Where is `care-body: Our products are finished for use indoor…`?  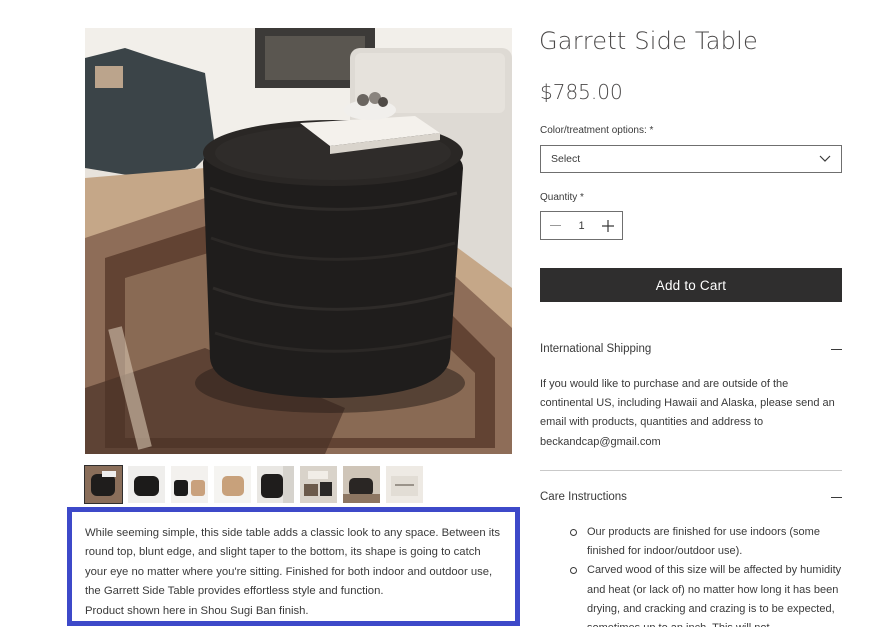 care-body: Our products are finished for use indoor… is located at coordinates (710, 573).